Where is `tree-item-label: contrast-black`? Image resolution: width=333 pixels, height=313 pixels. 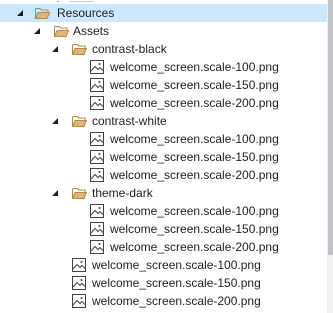 tree-item-label: contrast-black is located at coordinates (129, 49).